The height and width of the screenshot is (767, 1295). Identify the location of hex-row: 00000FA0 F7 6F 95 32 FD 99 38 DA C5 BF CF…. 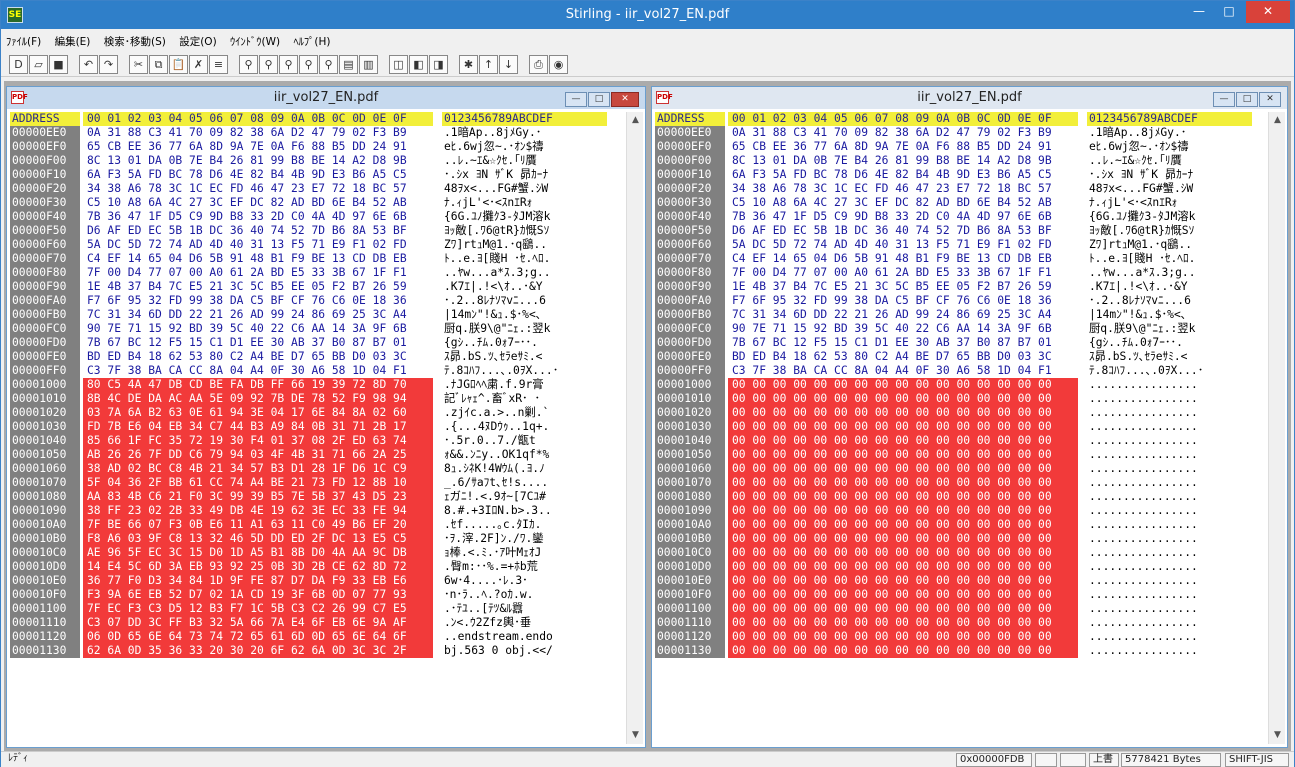
(961, 301).